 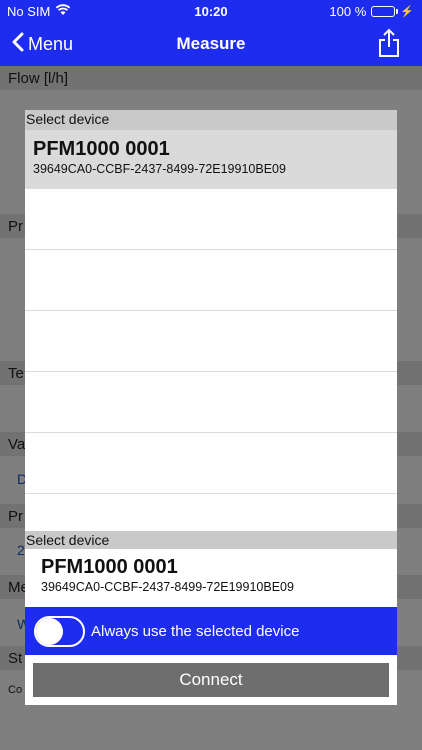 What do you see at coordinates (159, 169) in the screenshot?
I see `device-id: 39649CA0-CCBF-2437-8499-72E19910BE09` at bounding box center [159, 169].